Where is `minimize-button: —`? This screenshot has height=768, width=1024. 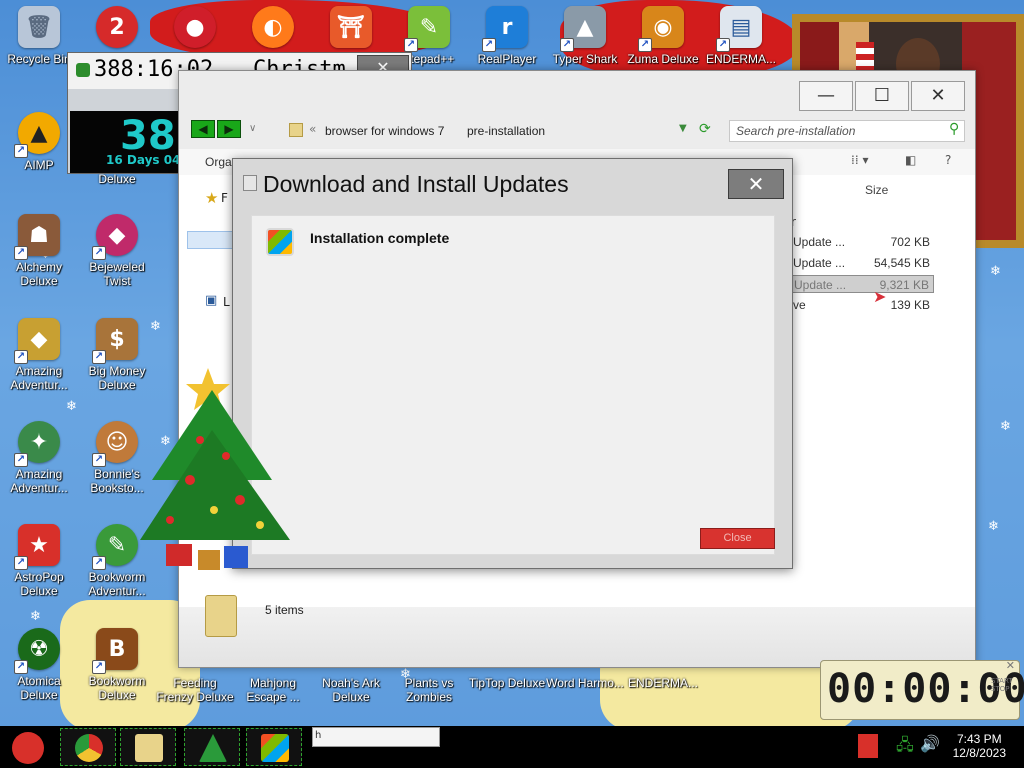
minimize-button: — is located at coordinates (826, 96).